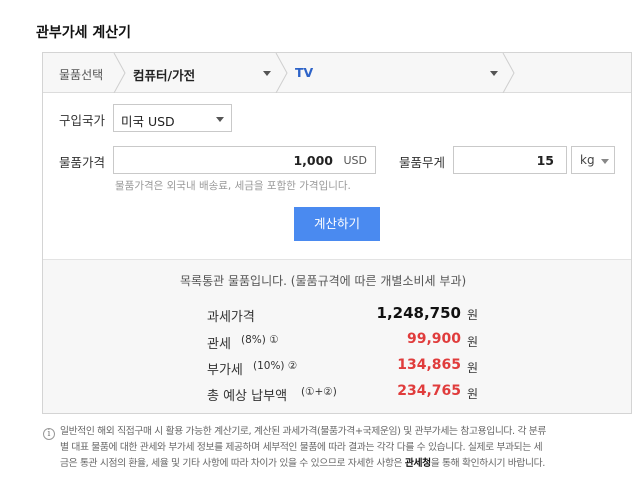  I want to click on weight-value: 15, so click(545, 160).